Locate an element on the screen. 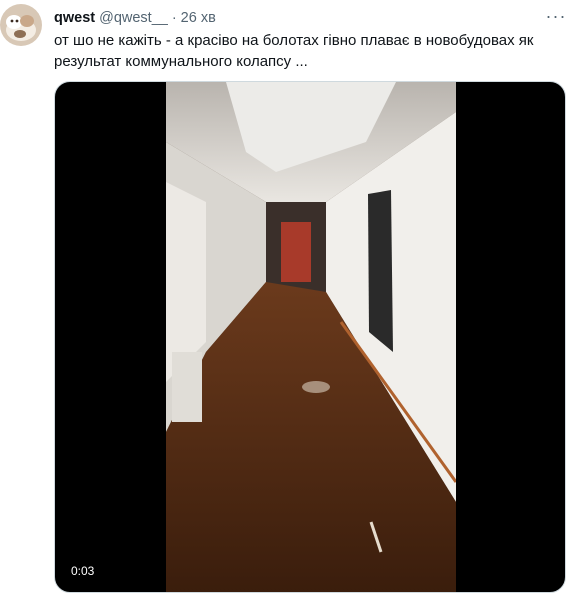  author-handle: @qwest__ is located at coordinates (133, 18).